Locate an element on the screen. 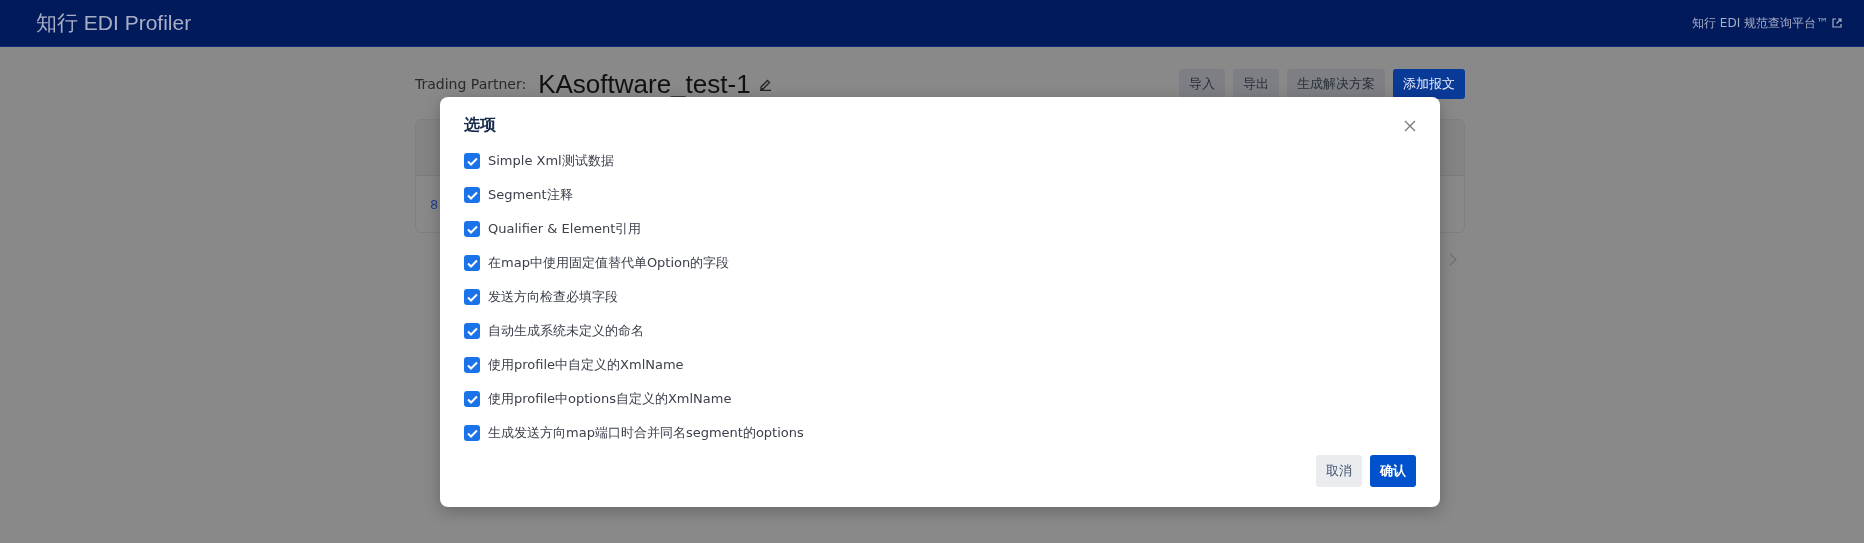 Image resolution: width=1864 pixels, height=543 pixels. edit-icon is located at coordinates (765, 84).